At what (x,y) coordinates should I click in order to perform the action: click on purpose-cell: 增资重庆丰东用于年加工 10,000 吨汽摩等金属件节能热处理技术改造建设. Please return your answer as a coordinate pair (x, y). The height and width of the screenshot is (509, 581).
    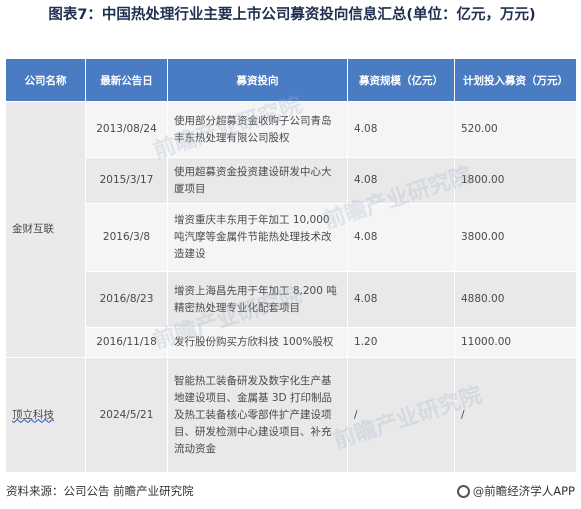
    Looking at the image, I should click on (257, 237).